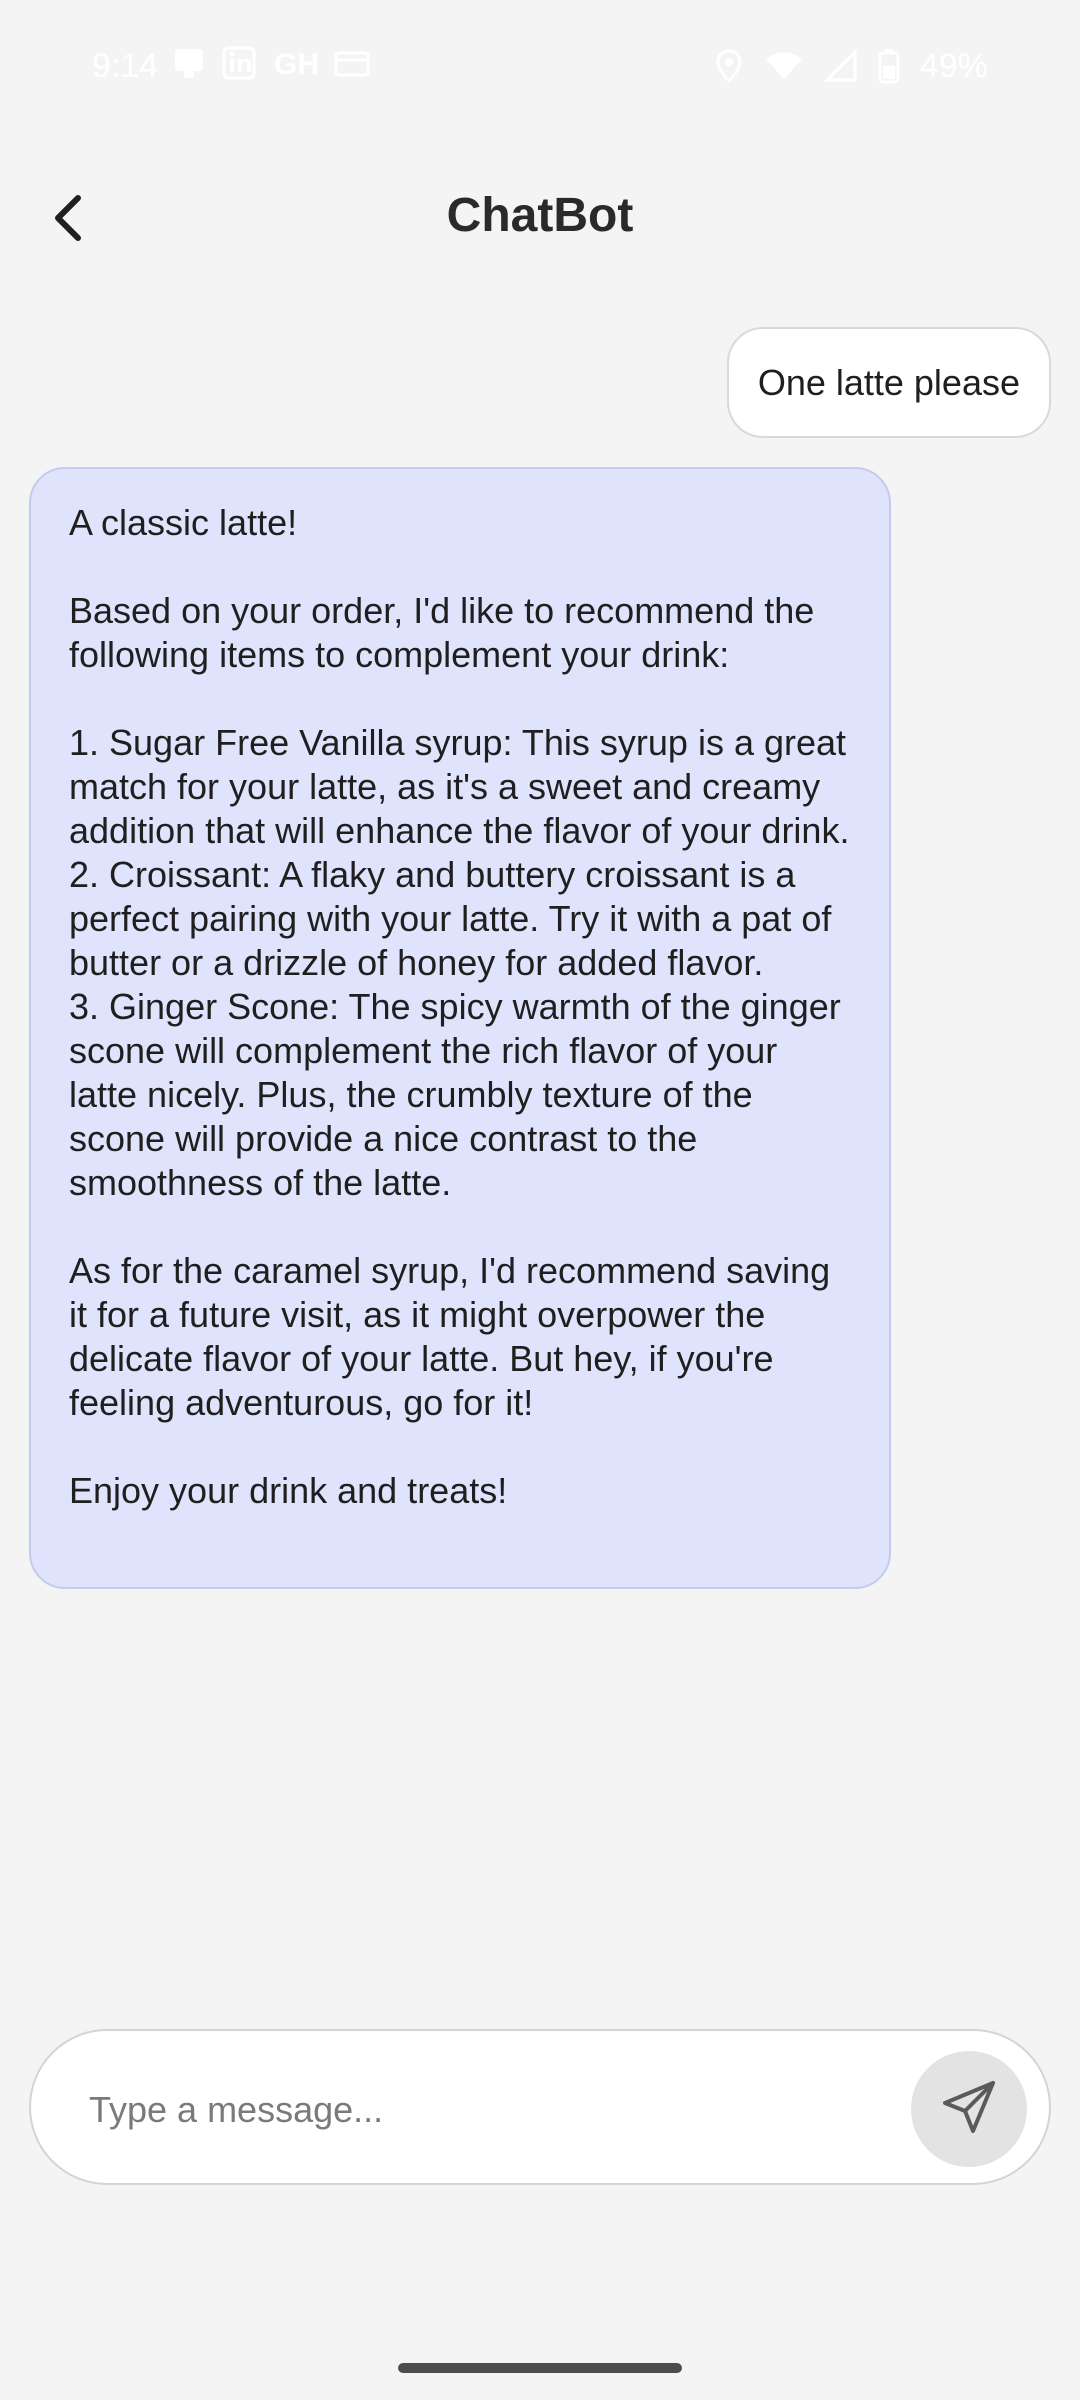 This screenshot has height=2400, width=1080. I want to click on notification-icons: GH, so click(271, 63).